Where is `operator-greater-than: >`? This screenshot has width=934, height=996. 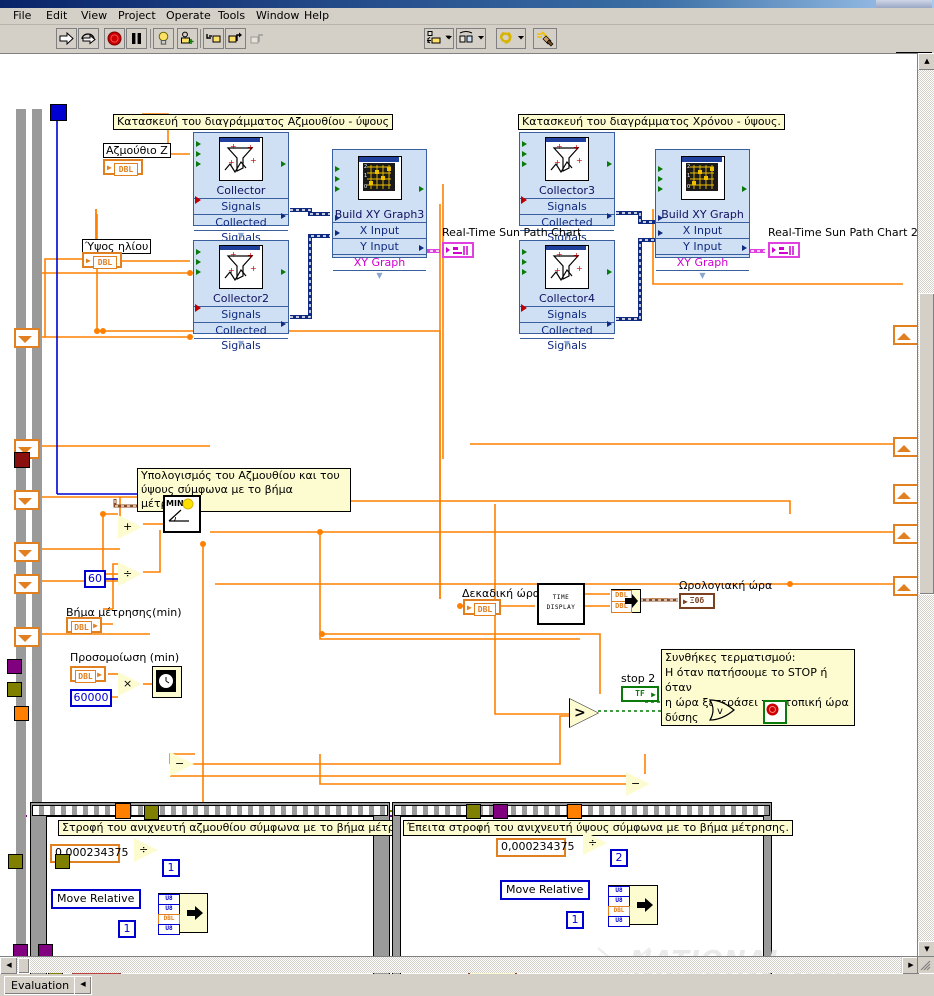 operator-greater-than: > is located at coordinates (584, 713).